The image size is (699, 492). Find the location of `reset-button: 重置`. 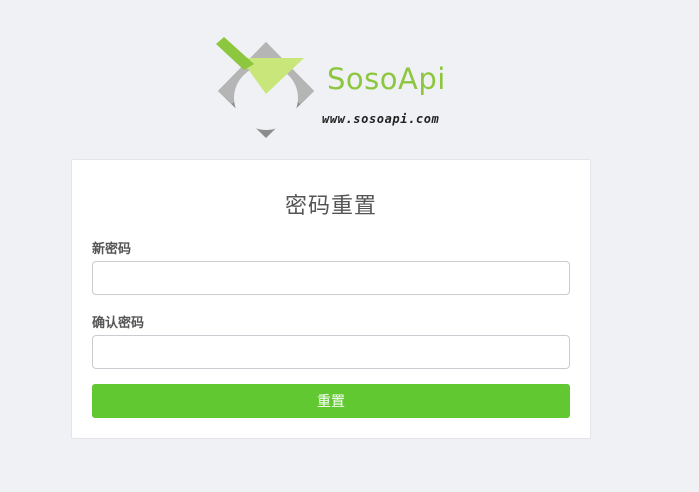

reset-button: 重置 is located at coordinates (331, 401).